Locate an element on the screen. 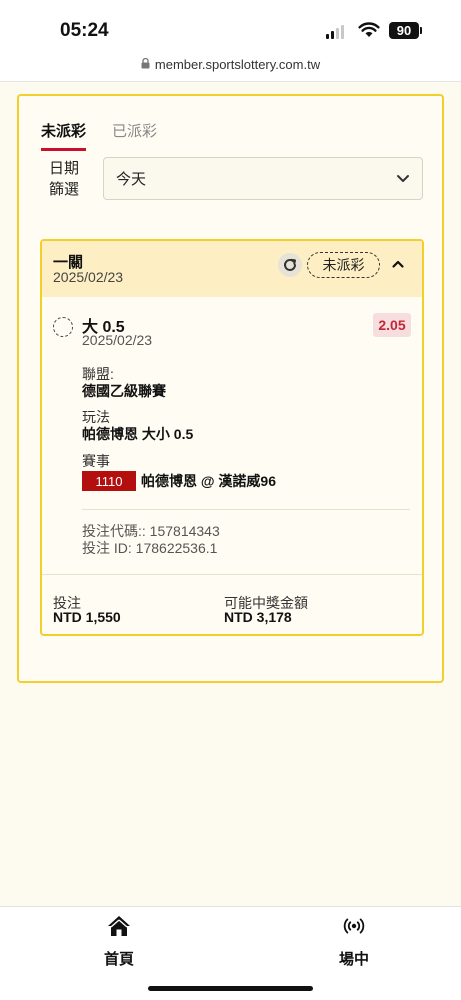 The image size is (461, 1000). bet-id: 投注 ID: 178622536.1 is located at coordinates (150, 548).